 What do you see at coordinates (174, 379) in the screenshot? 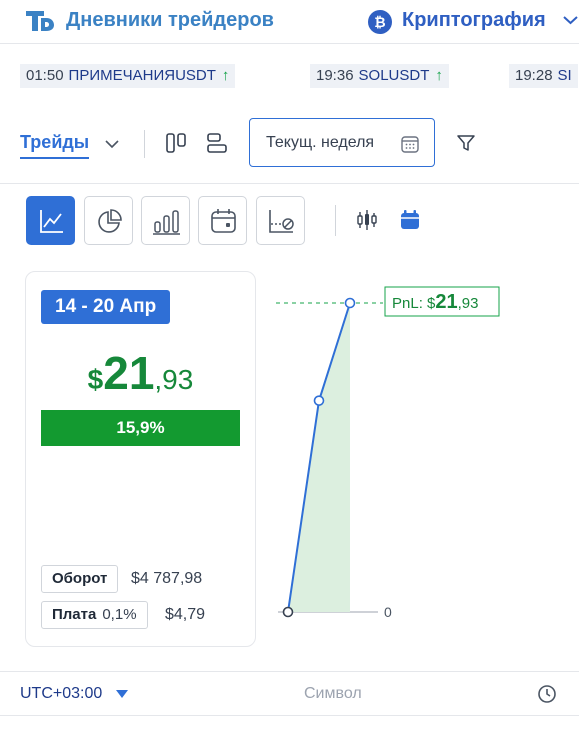
I see `pnl-decimal: ,93` at bounding box center [174, 379].